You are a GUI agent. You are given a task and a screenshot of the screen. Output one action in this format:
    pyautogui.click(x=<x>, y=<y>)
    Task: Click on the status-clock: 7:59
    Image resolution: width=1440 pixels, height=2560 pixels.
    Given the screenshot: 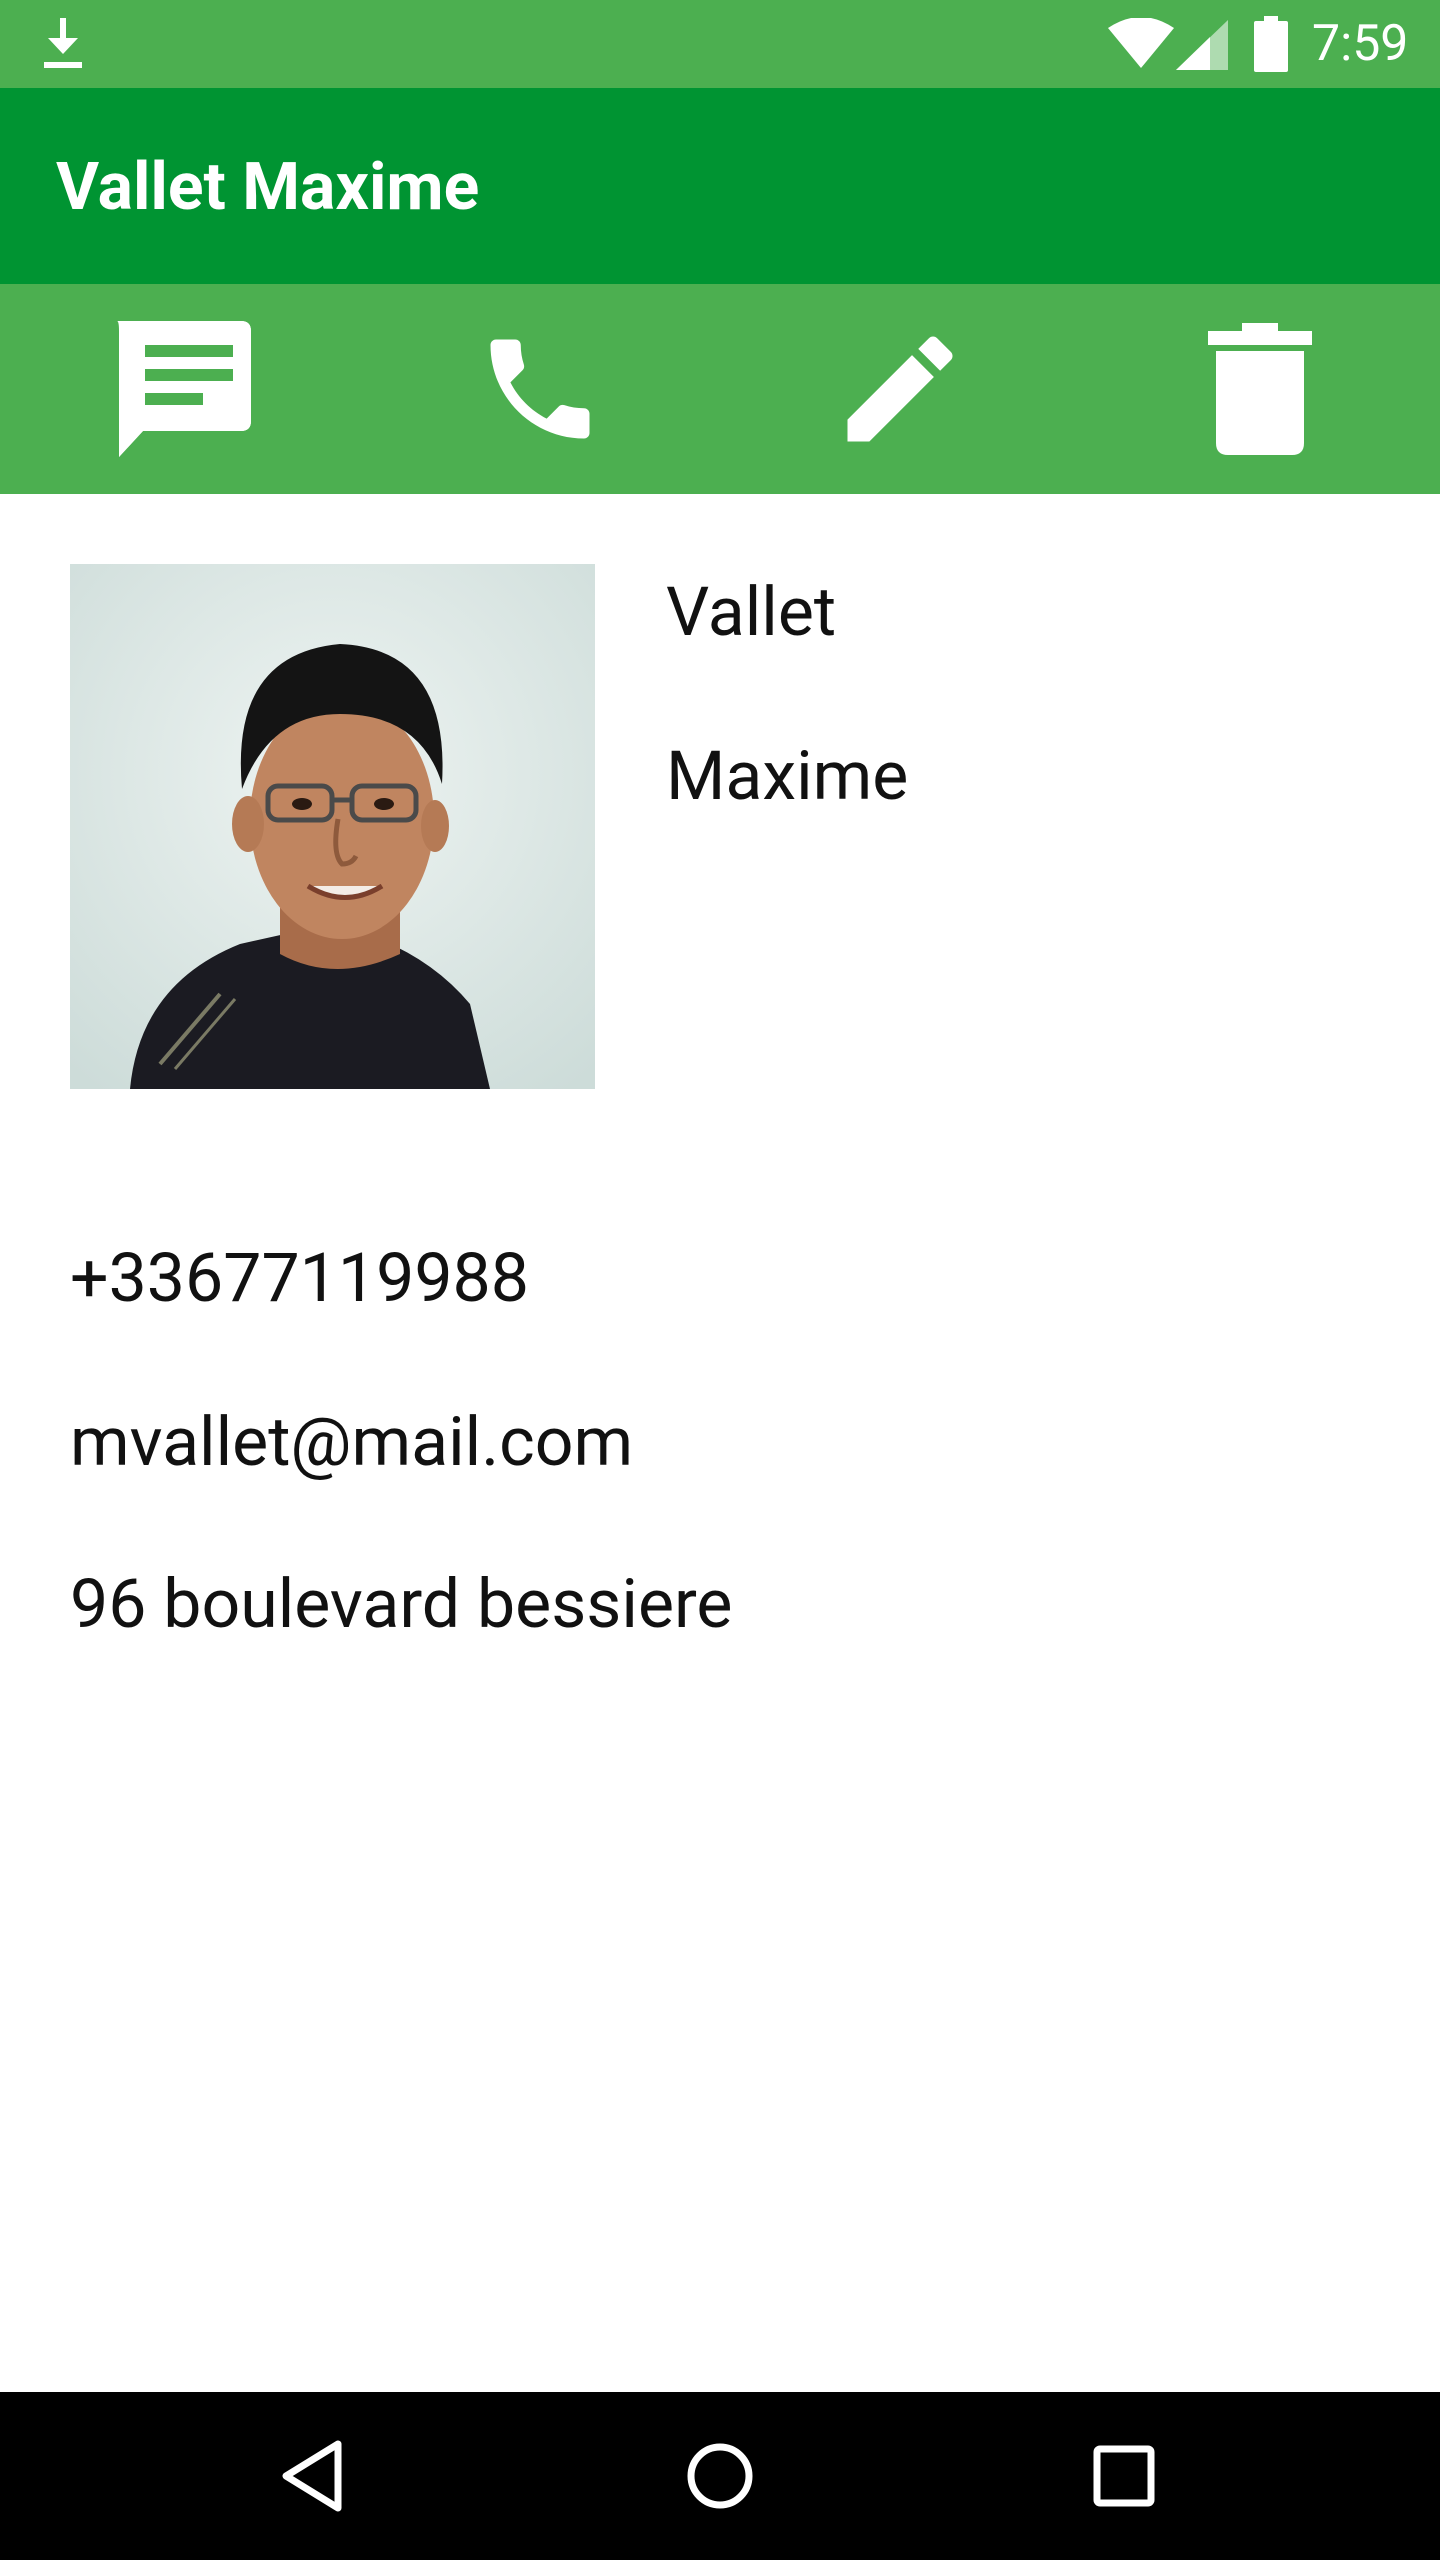 What is the action you would take?
    pyautogui.click(x=1360, y=44)
    